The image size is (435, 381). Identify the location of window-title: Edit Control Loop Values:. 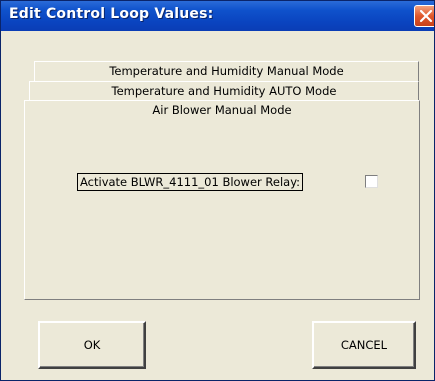
(111, 14).